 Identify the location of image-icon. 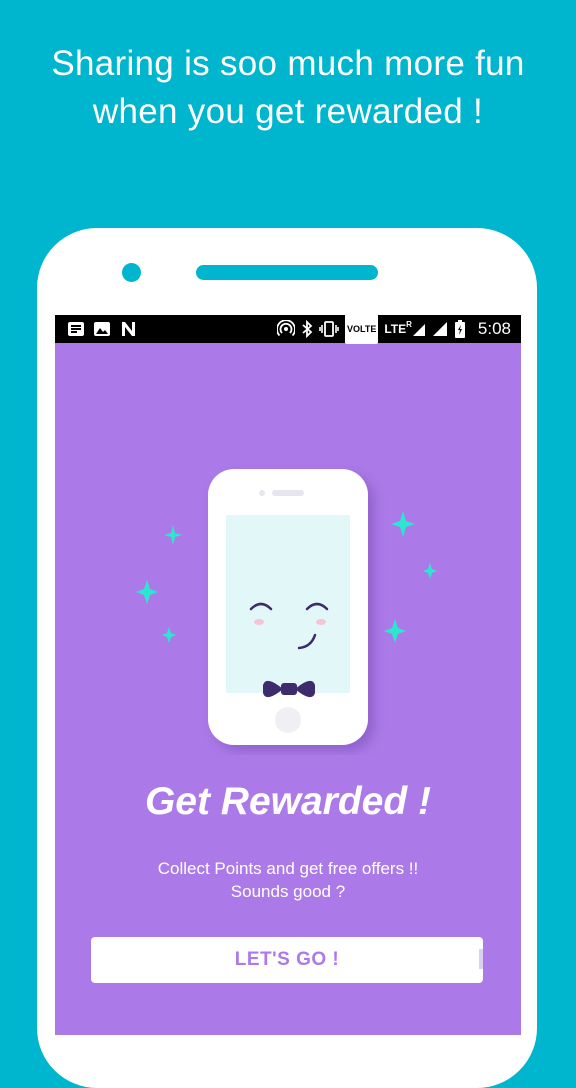
(102, 329).